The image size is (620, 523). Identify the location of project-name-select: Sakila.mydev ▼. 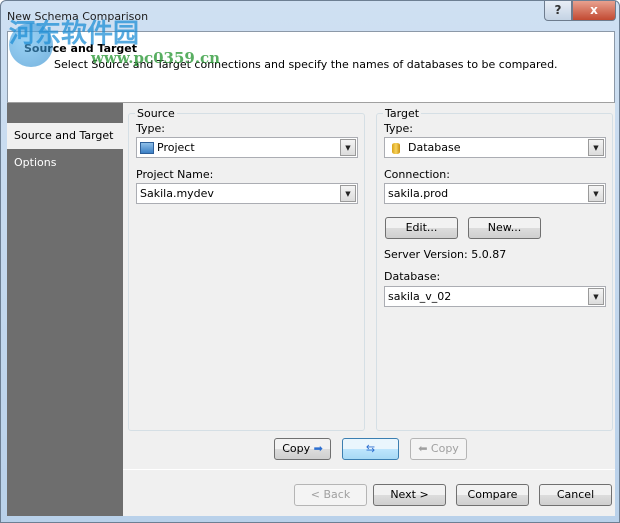
(247, 193).